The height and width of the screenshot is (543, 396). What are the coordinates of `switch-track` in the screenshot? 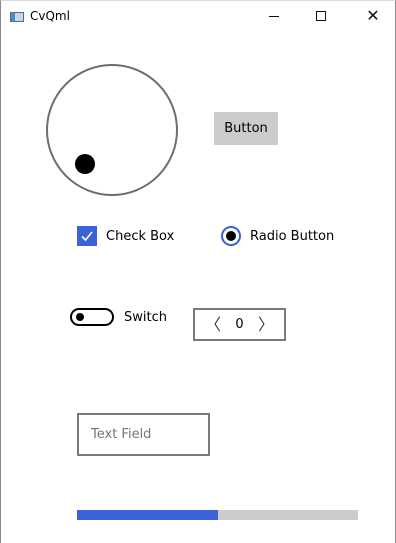 It's located at (92, 317).